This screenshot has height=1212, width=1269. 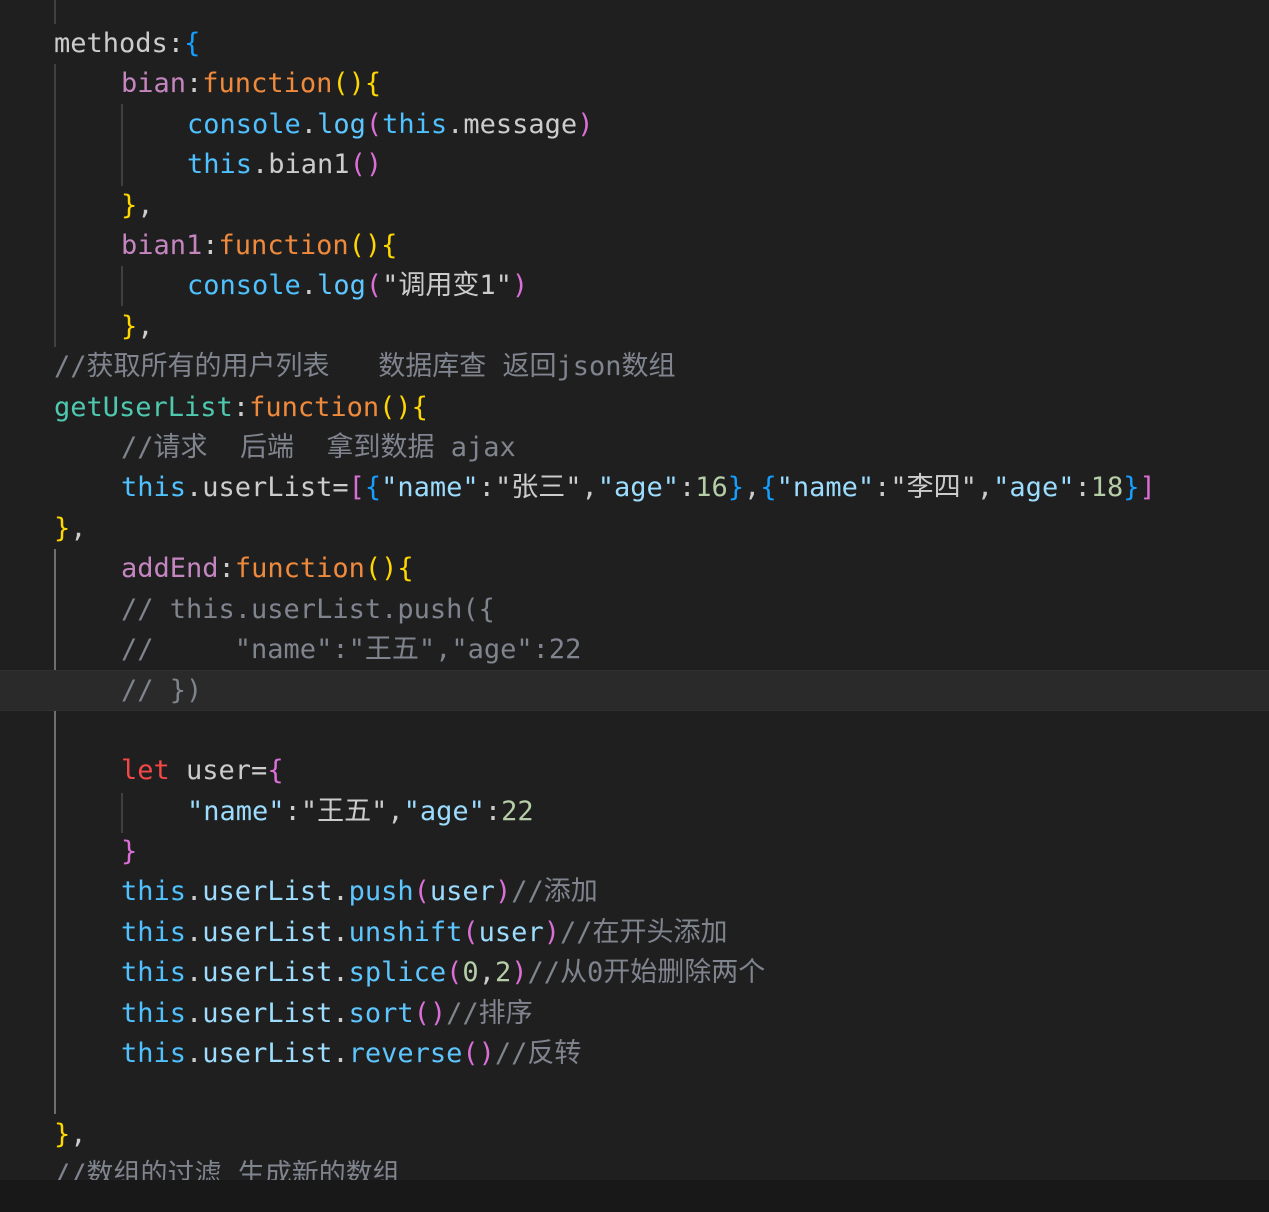 What do you see at coordinates (643, 932) in the screenshot?
I see `code-token: //在开头添加` at bounding box center [643, 932].